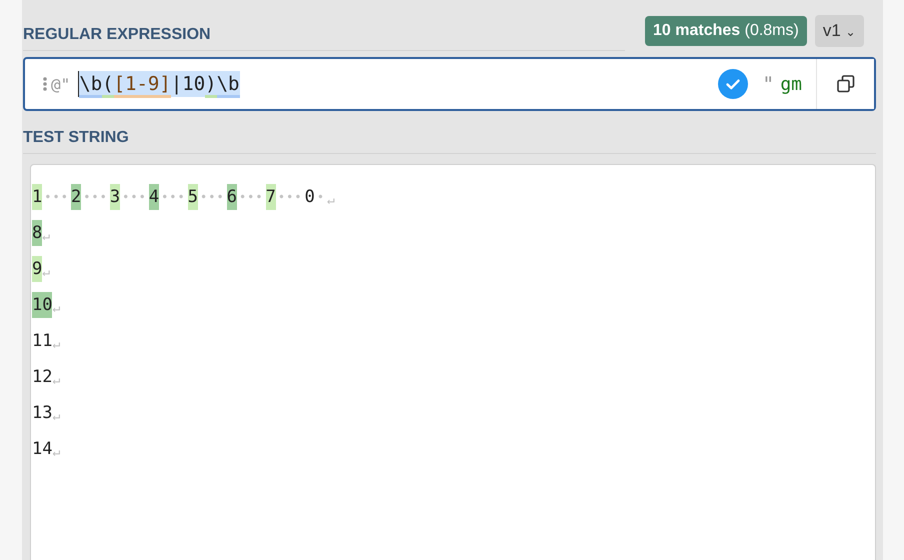 This screenshot has width=904, height=560. Describe the element at coordinates (42, 377) in the screenshot. I see `test-text: 12` at that location.